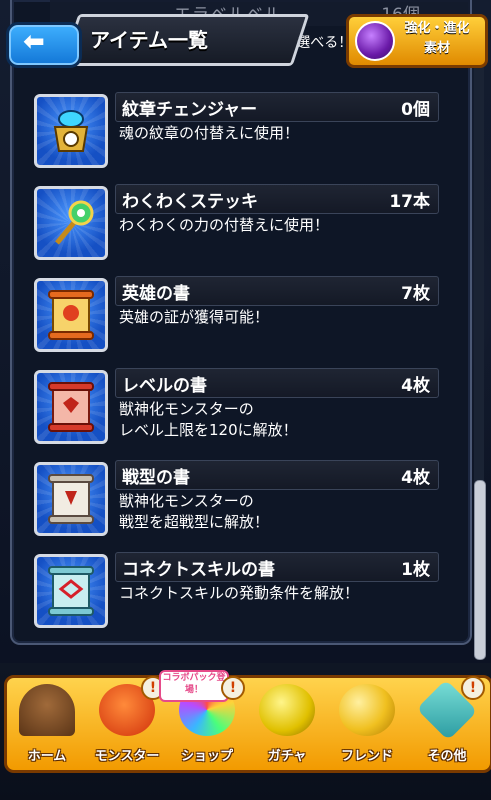 Image resolution: width=491 pixels, height=800 pixels. Describe the element at coordinates (415, 110) in the screenshot. I see `item-count: 0個` at that location.